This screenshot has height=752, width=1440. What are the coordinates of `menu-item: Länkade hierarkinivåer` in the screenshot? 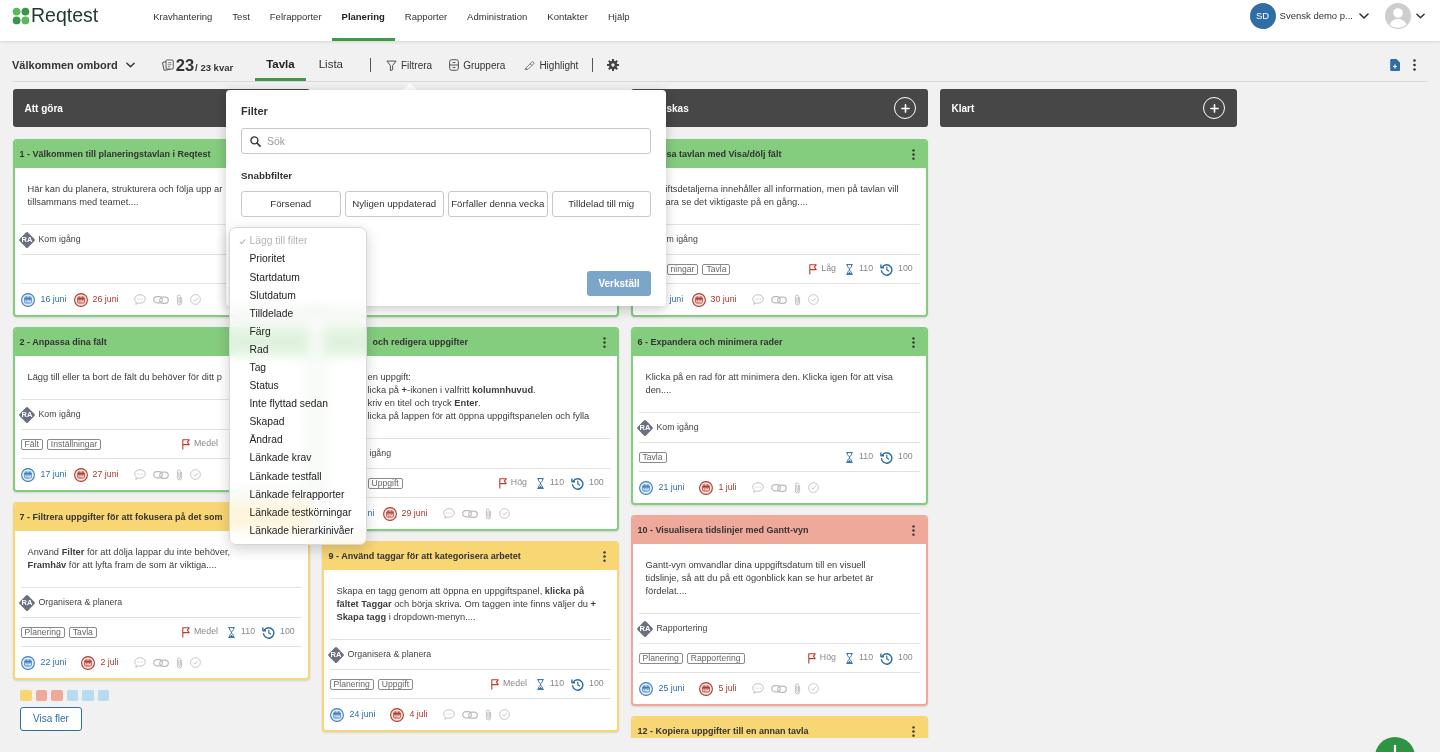 It's located at (298, 530).